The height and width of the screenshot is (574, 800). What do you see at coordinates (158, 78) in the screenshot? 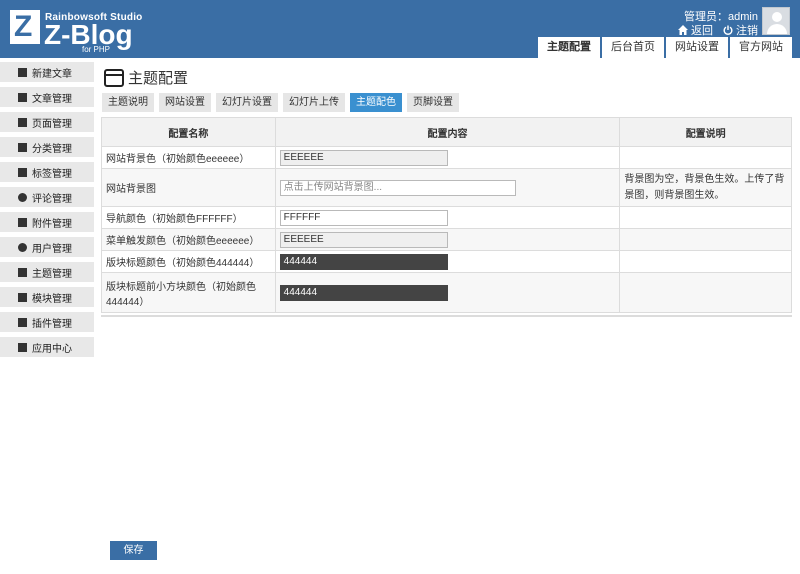
I see `page-title: 主题配置` at bounding box center [158, 78].